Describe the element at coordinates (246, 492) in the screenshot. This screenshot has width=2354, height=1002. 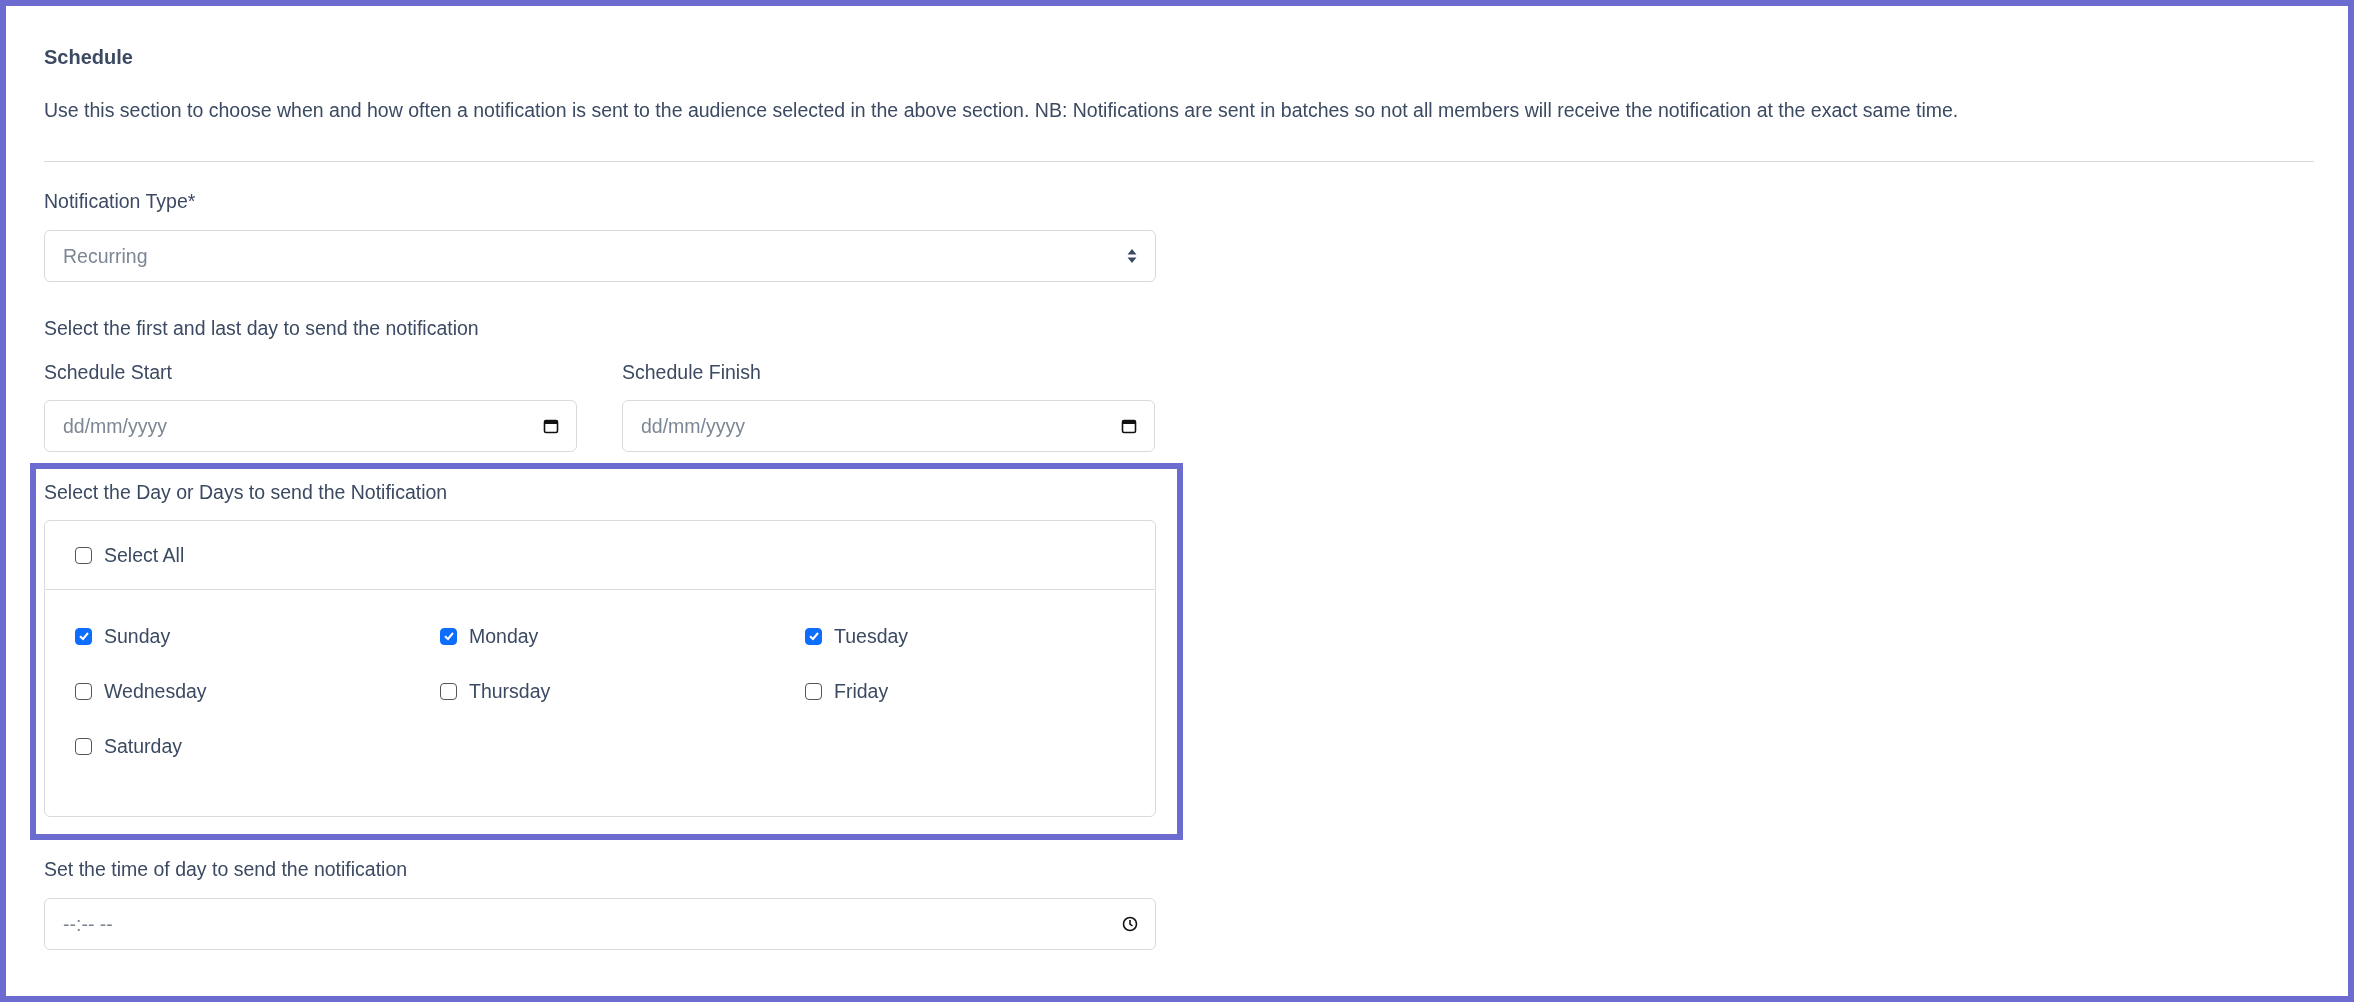
I see `field-label: Select the Day or Days to send the Notification` at that location.